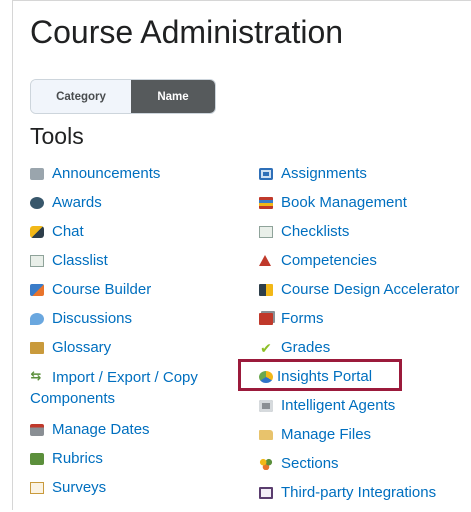  What do you see at coordinates (132, 178) in the screenshot?
I see `tool-link-announcements: Announcements` at bounding box center [132, 178].